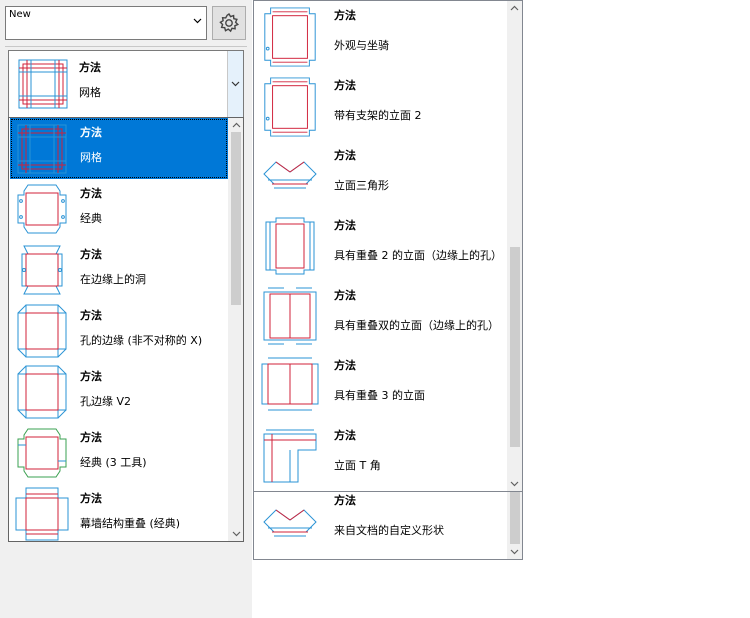 The height and width of the screenshot is (618, 750). What do you see at coordinates (20, 14) in the screenshot?
I see `file-select-value: New` at bounding box center [20, 14].